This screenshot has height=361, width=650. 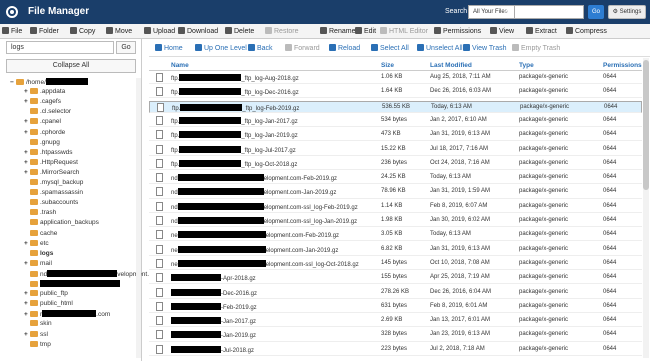 I want to click on file-name: nd elopment.com-Jan-2019.gz, so click(x=253, y=192).